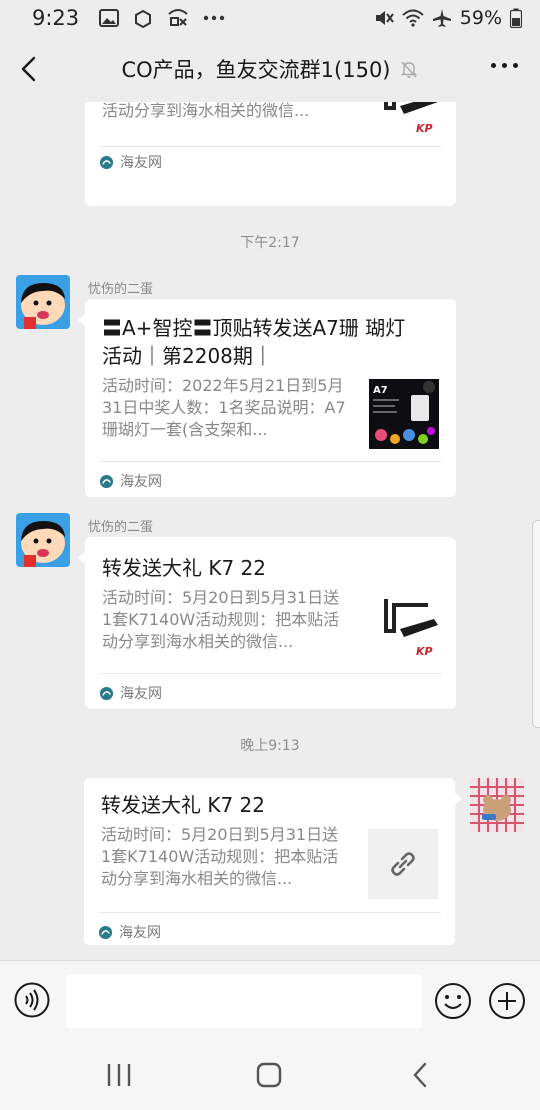  What do you see at coordinates (244, 1001) in the screenshot?
I see `message-input` at bounding box center [244, 1001].